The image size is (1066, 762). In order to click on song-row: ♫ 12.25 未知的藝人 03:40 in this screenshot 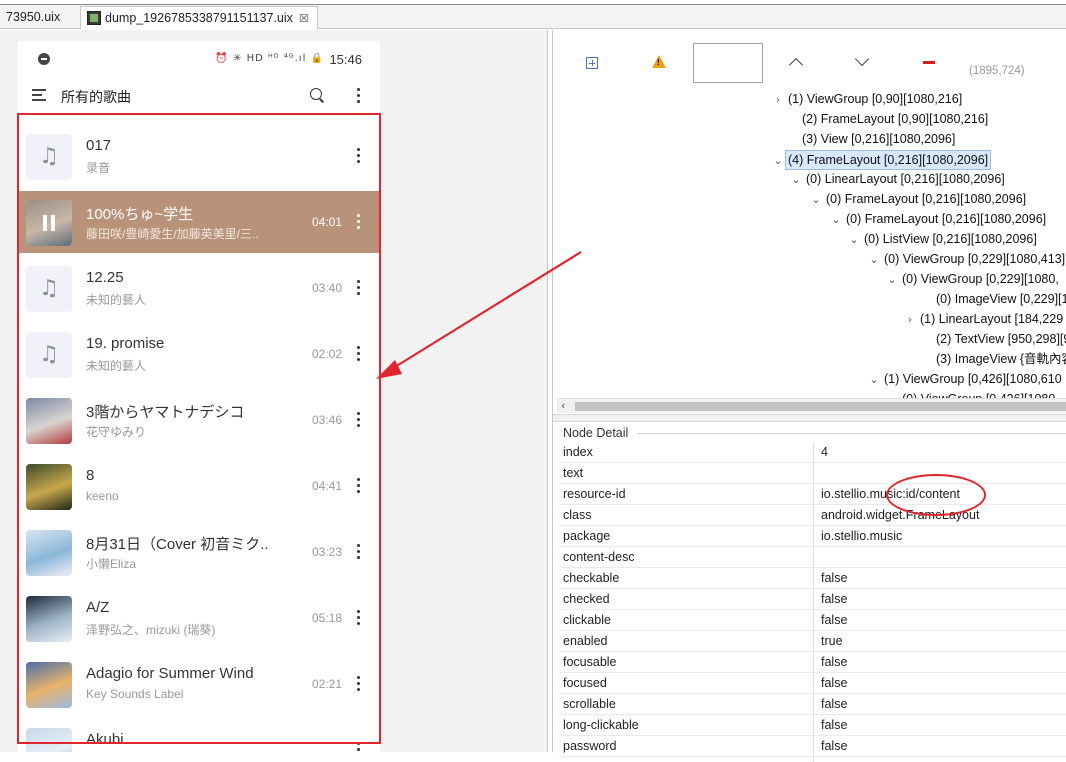, I will do `click(199, 288)`.